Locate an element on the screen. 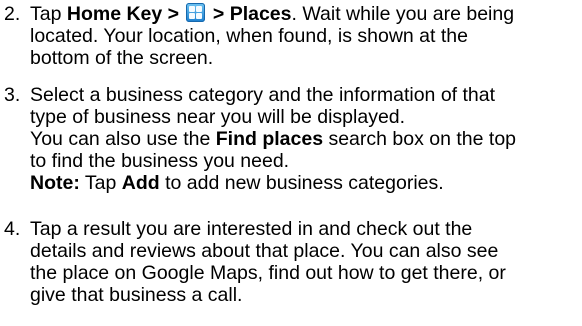 The width and height of the screenshot is (582, 326). note-label: Note: is located at coordinates (55, 183).